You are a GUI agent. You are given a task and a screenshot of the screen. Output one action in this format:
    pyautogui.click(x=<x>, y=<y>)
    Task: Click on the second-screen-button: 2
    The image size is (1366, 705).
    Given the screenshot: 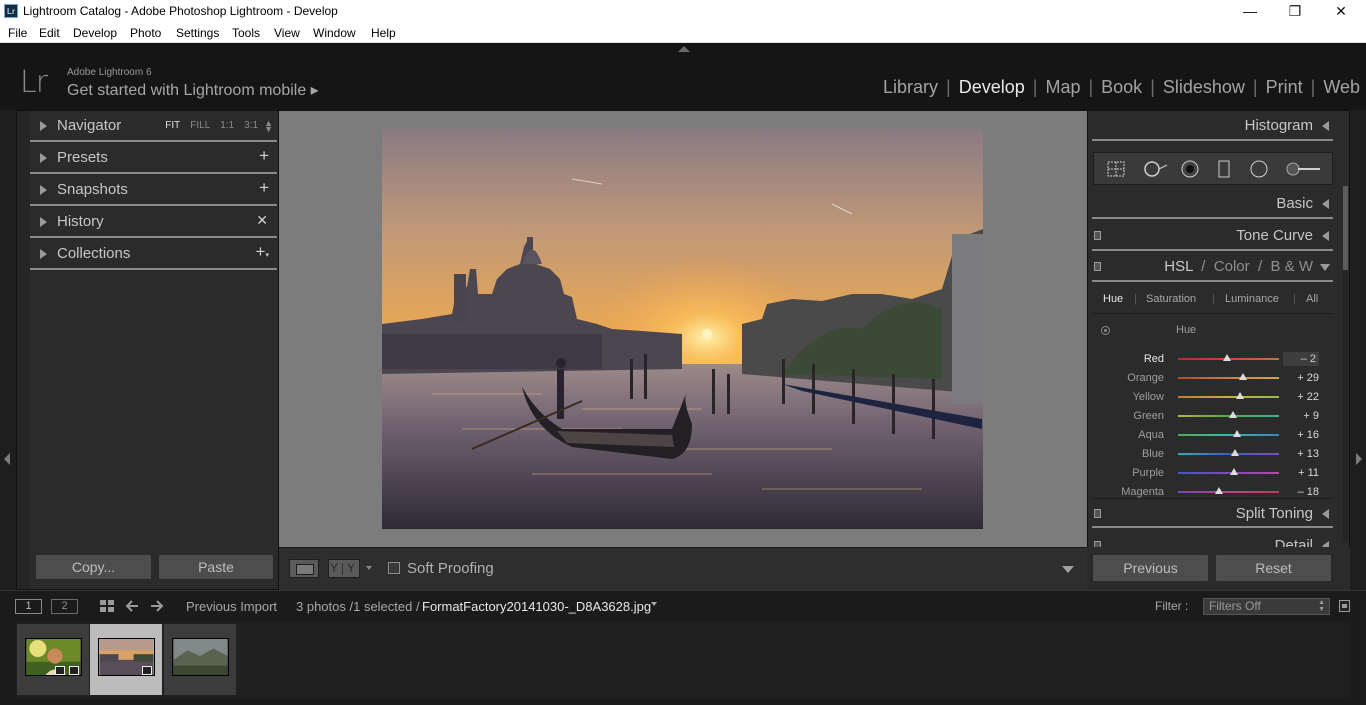 What is the action you would take?
    pyautogui.click(x=64, y=606)
    